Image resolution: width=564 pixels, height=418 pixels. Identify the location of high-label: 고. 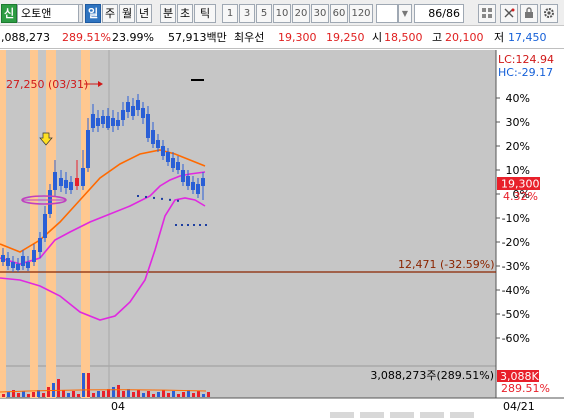
(437, 37).